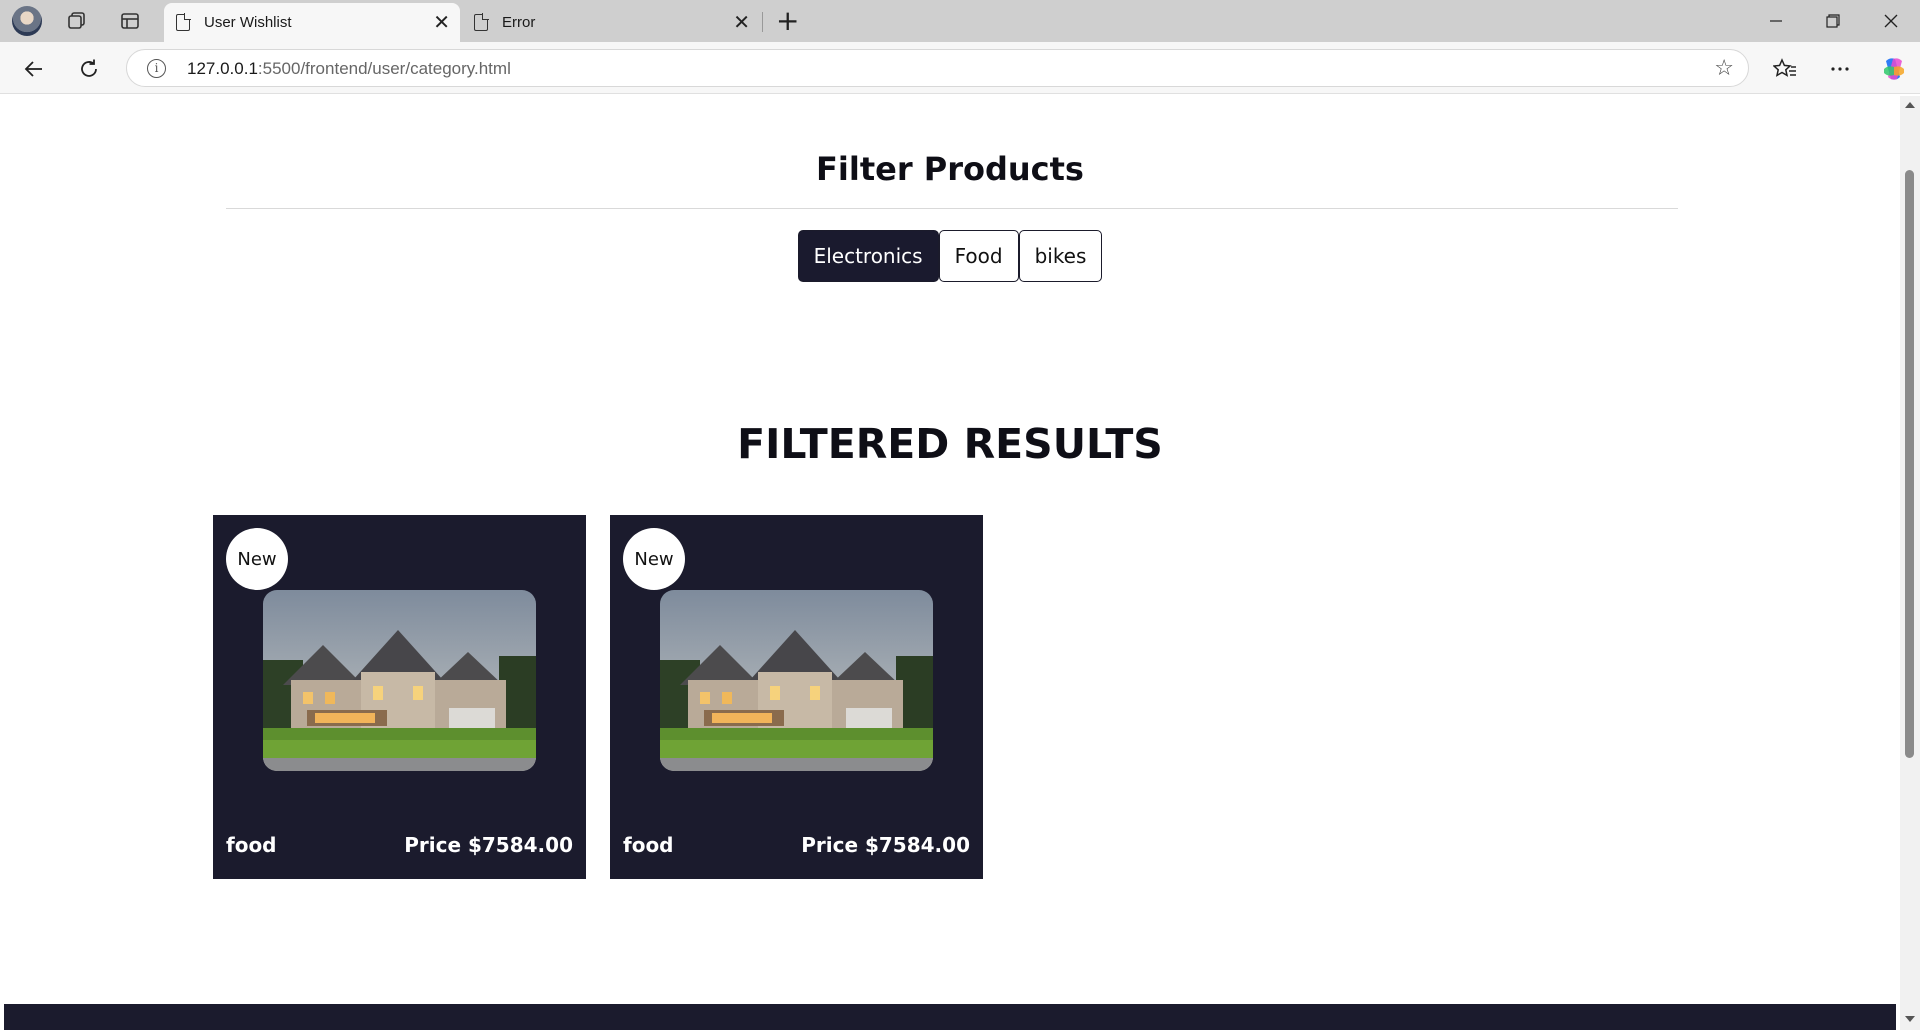  What do you see at coordinates (130, 21) in the screenshot?
I see `tab-actions-icon` at bounding box center [130, 21].